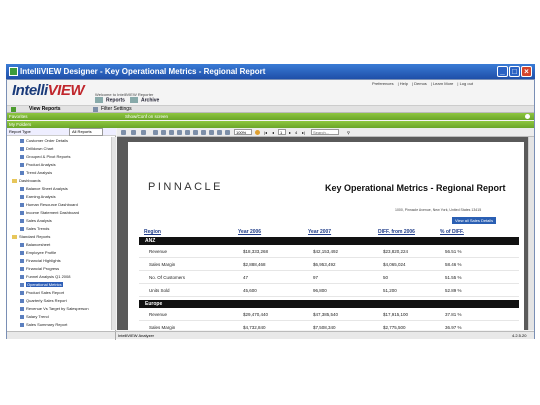 Image resolution: width=540 pixels, height=405 pixels. Describe the element at coordinates (34, 229) in the screenshot. I see `tree-item: Sales Trends` at that location.